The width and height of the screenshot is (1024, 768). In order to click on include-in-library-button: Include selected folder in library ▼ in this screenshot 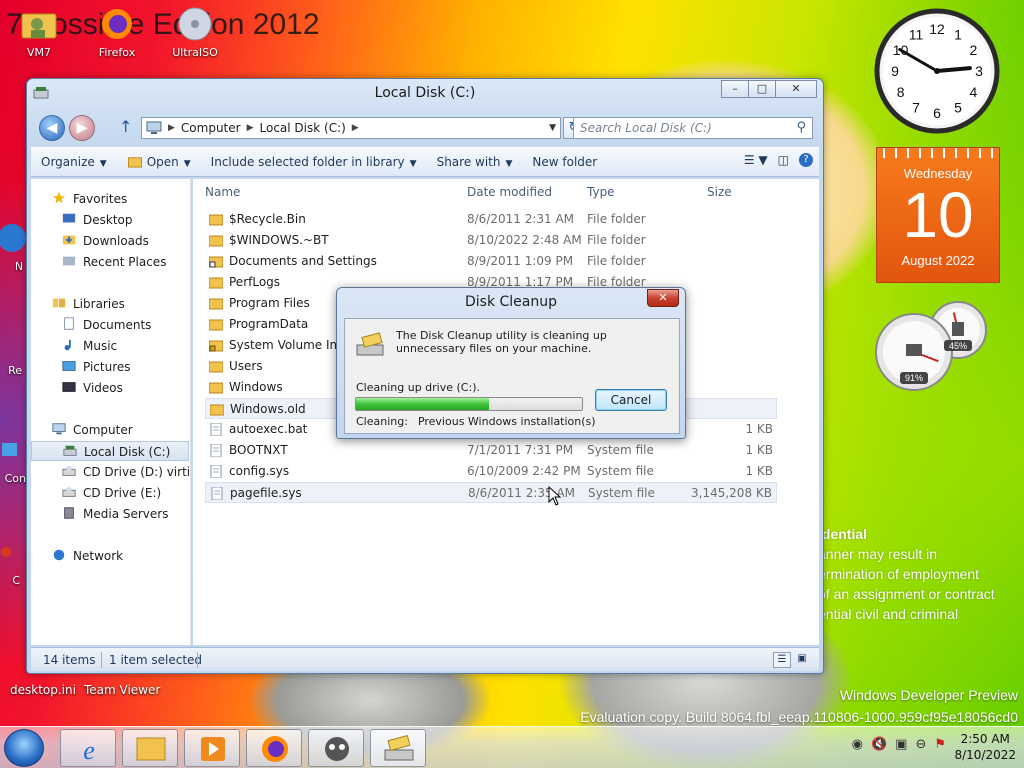, I will do `click(314, 162)`.